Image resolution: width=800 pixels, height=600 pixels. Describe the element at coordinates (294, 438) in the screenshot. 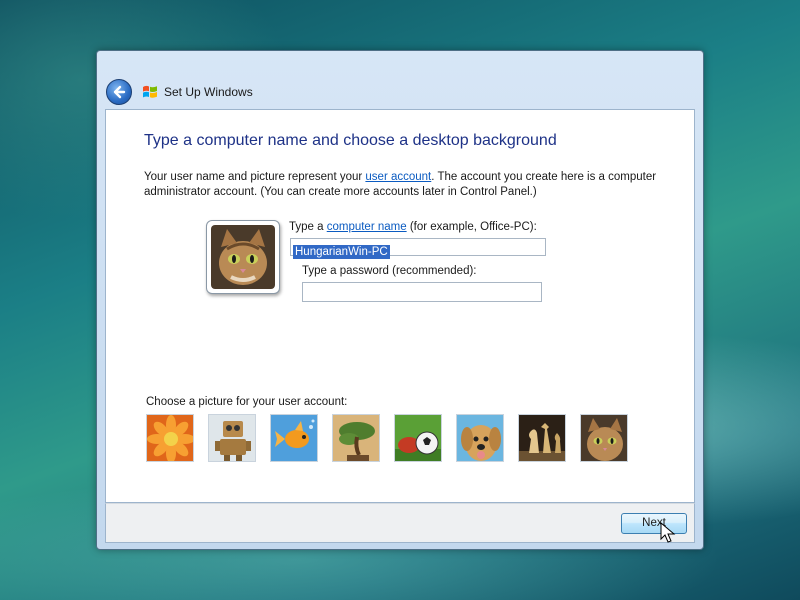

I see `picture-fish` at that location.